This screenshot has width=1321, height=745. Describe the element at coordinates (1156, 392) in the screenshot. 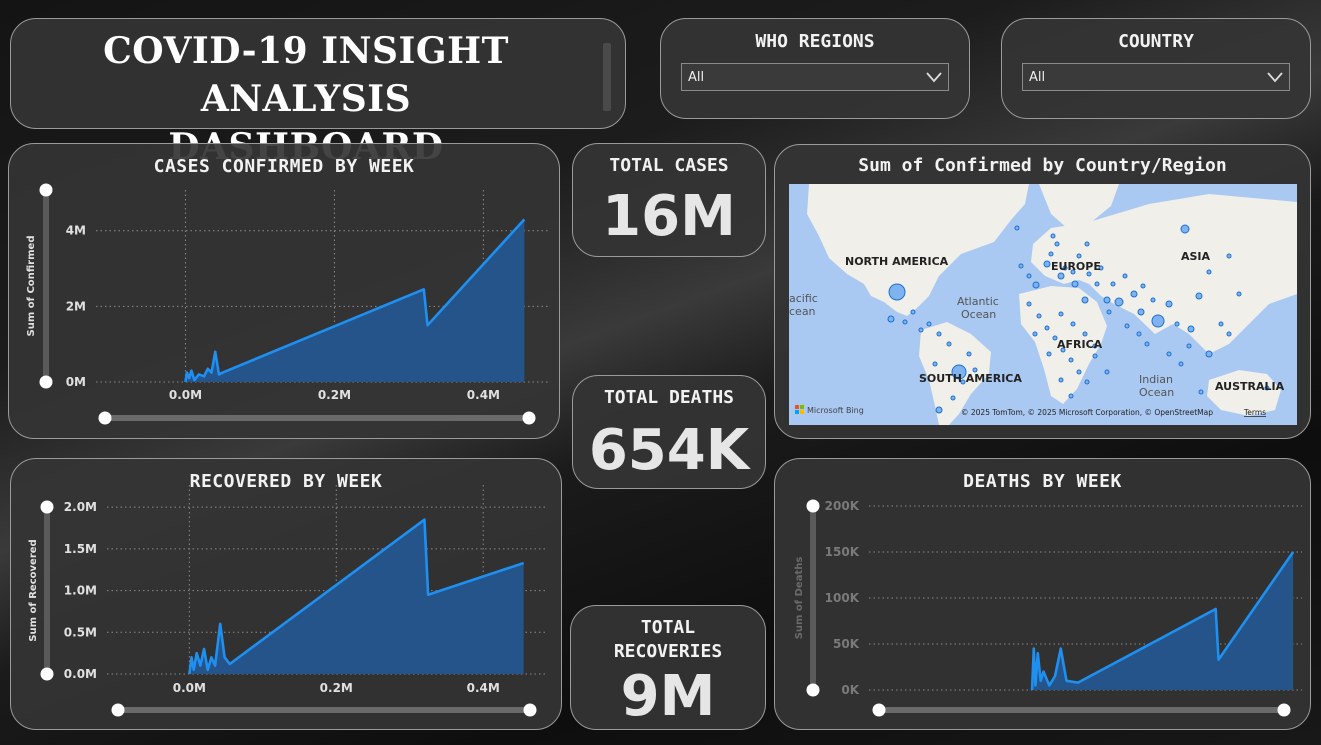

I see `label-indian-2: Ocean` at that location.